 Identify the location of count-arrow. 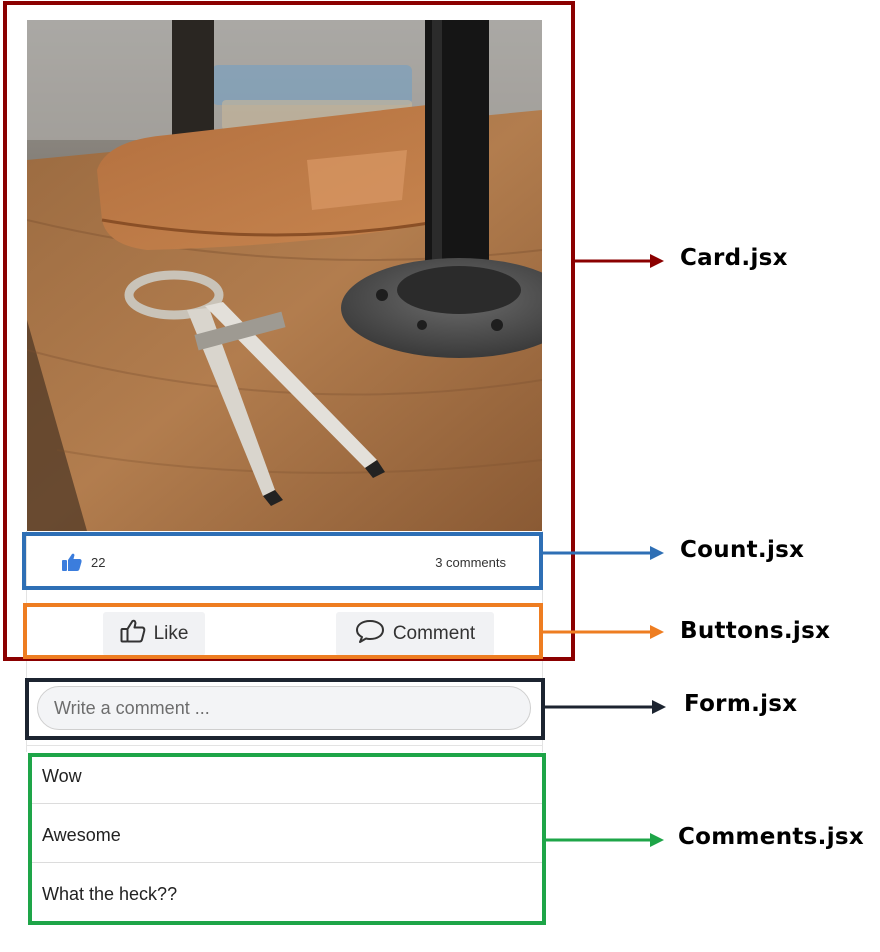
(603, 553).